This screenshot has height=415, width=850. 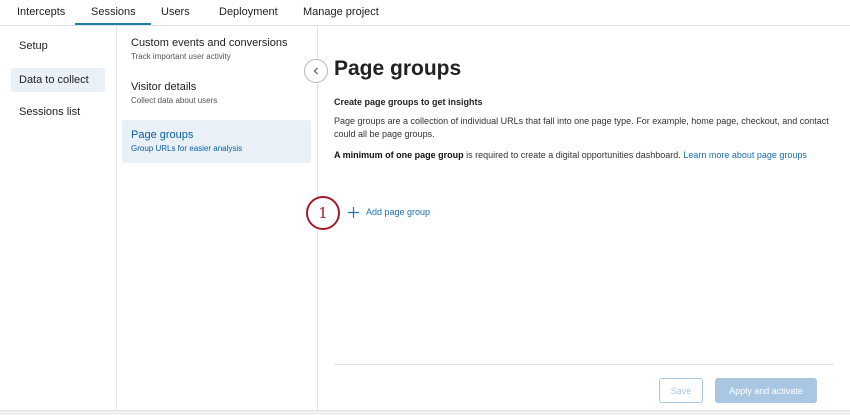 What do you see at coordinates (399, 155) in the screenshot?
I see `requirement-emphasis: A minimum of one page group` at bounding box center [399, 155].